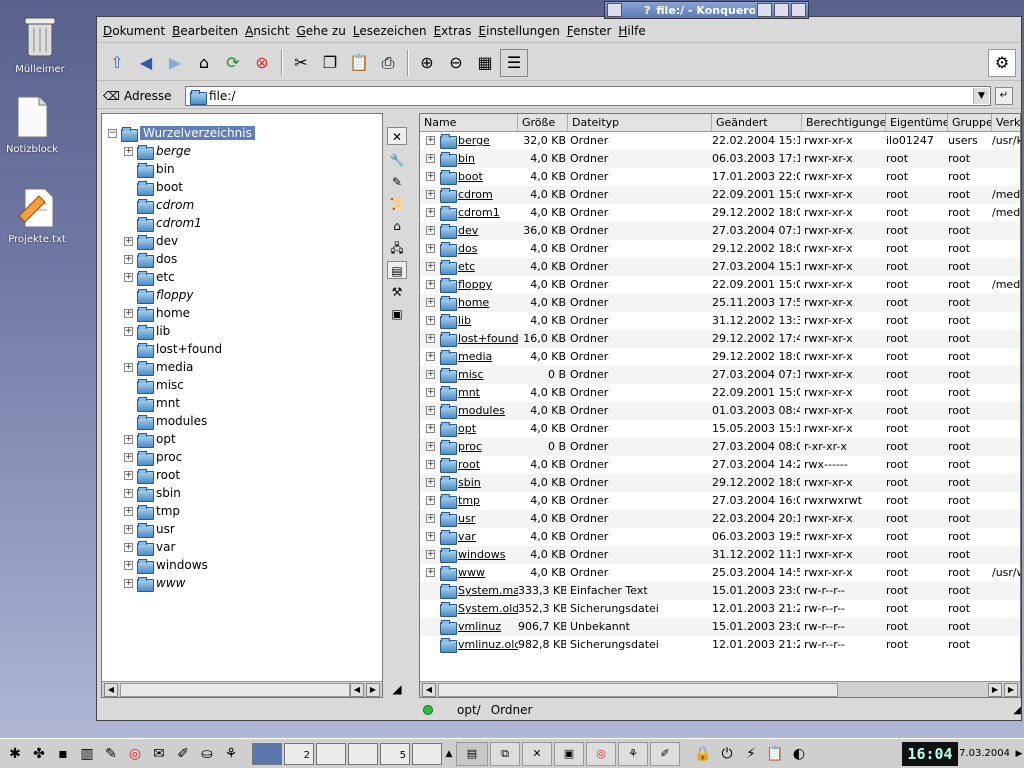 The height and width of the screenshot is (768, 1024). Describe the element at coordinates (152, 403) in the screenshot. I see `tree-item-mnt: mnt` at that location.